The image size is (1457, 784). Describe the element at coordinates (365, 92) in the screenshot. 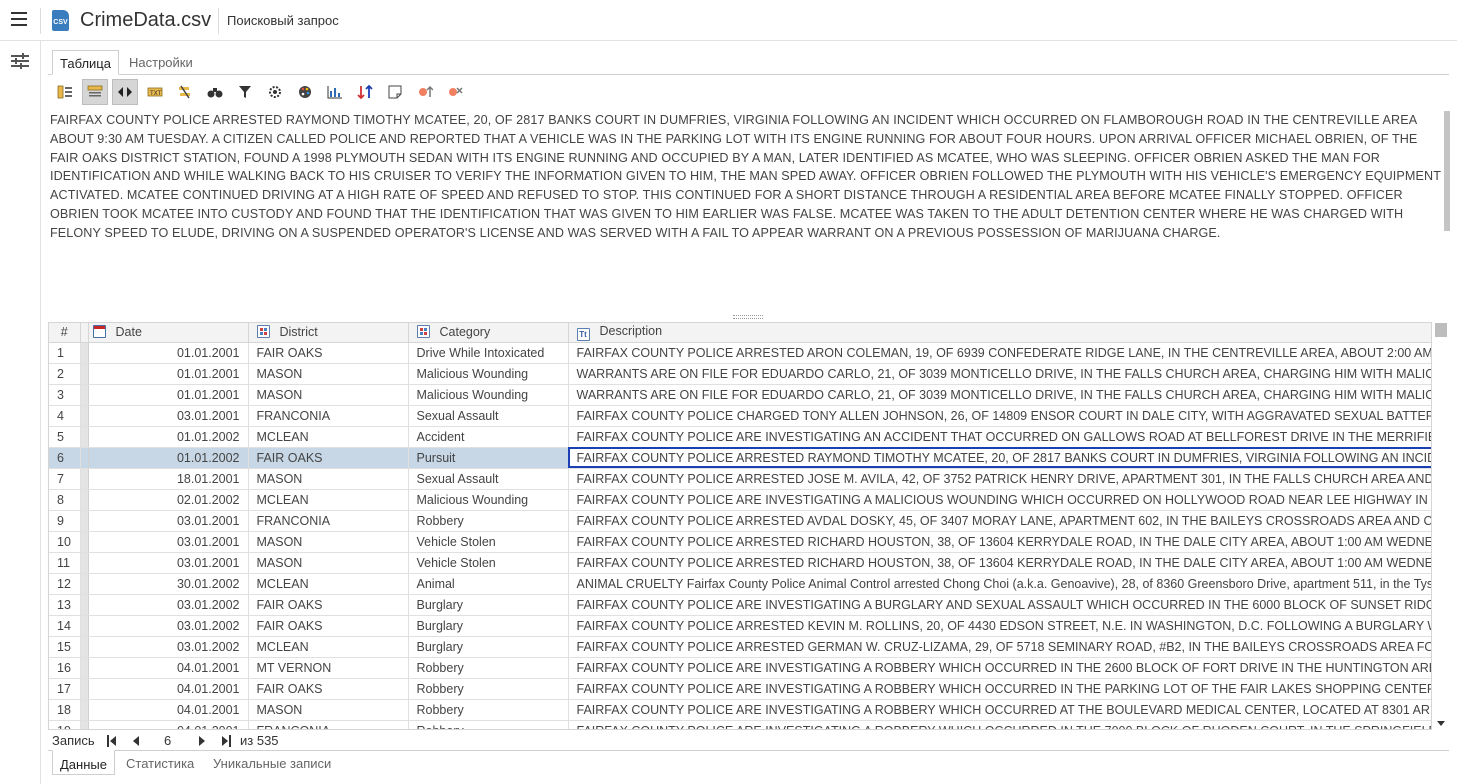

I see `sort-order-icon` at that location.